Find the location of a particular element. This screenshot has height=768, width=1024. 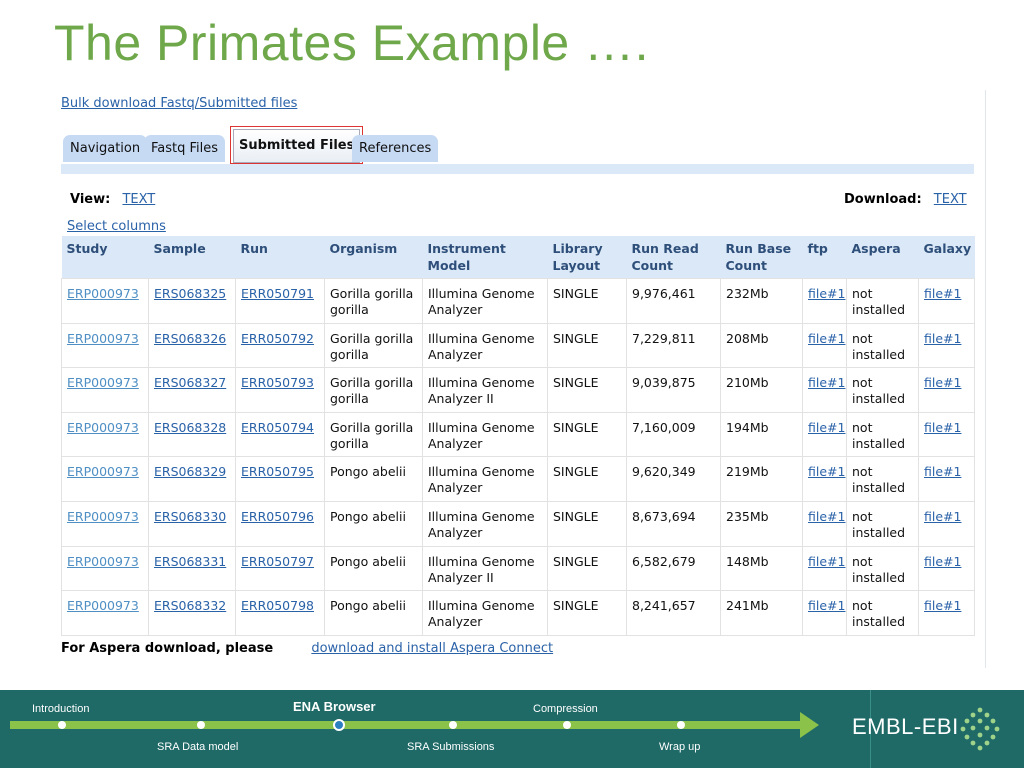

aspera-status-cell: not installed is located at coordinates (879, 480).